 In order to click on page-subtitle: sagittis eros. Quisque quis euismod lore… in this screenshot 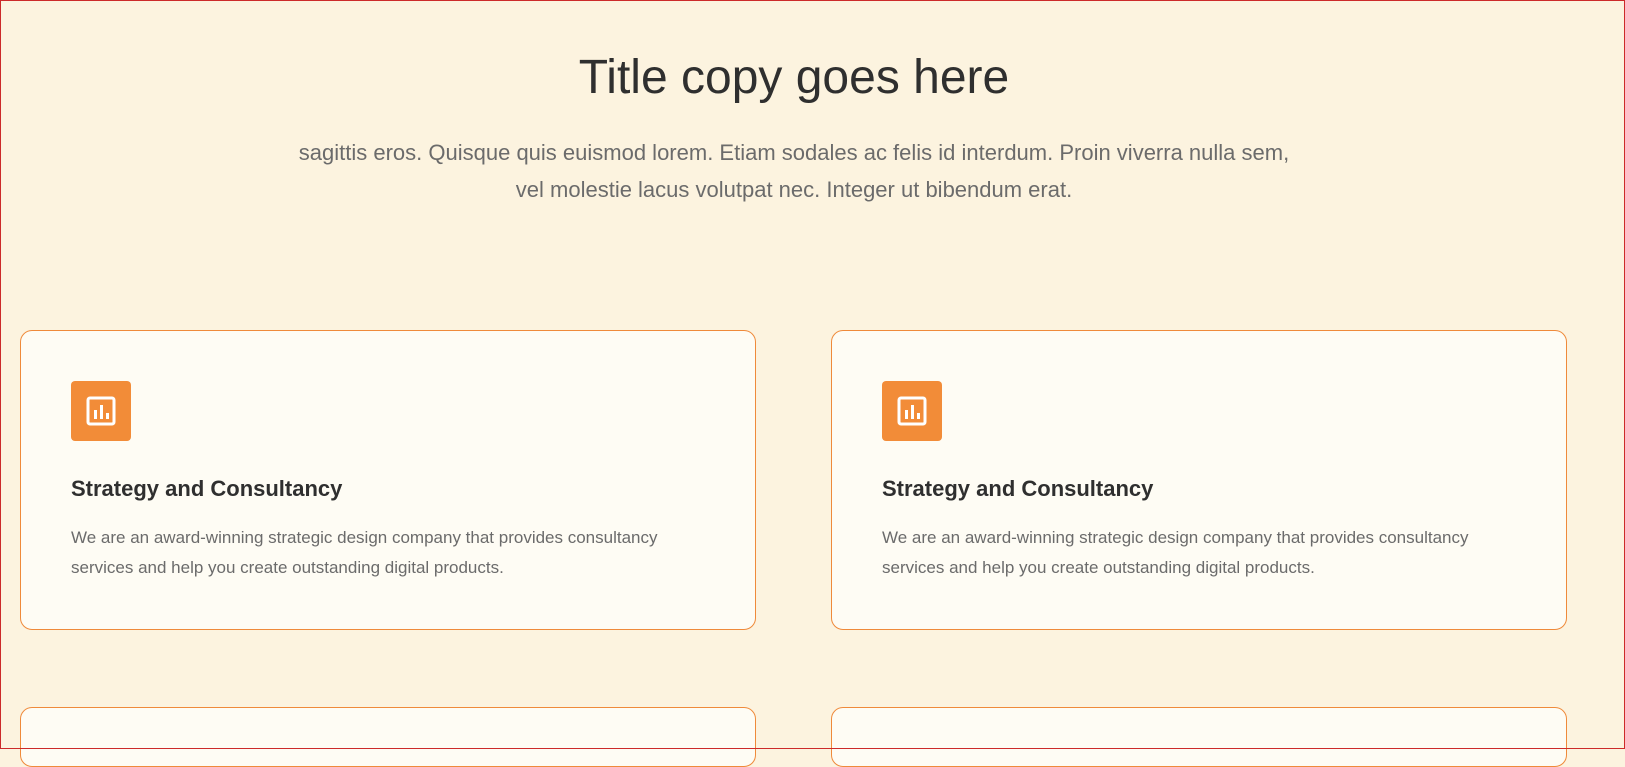, I will do `click(794, 171)`.